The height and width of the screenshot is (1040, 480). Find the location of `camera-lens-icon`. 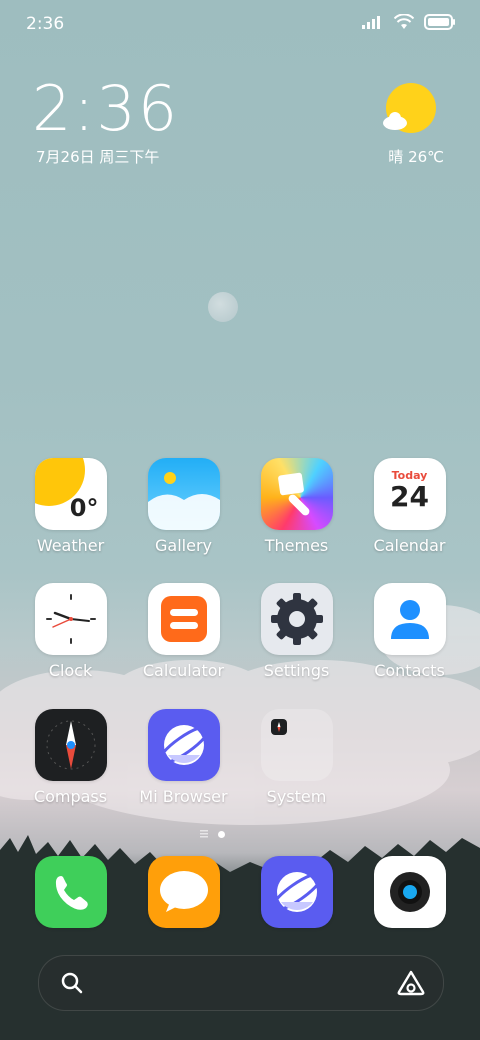

camera-lens-icon is located at coordinates (409, 892).